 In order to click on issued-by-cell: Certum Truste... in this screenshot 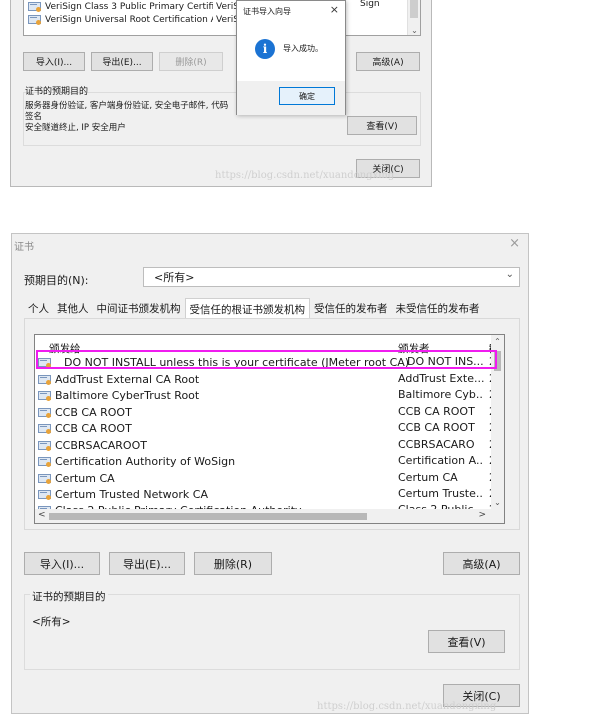, I will do `click(441, 493)`.